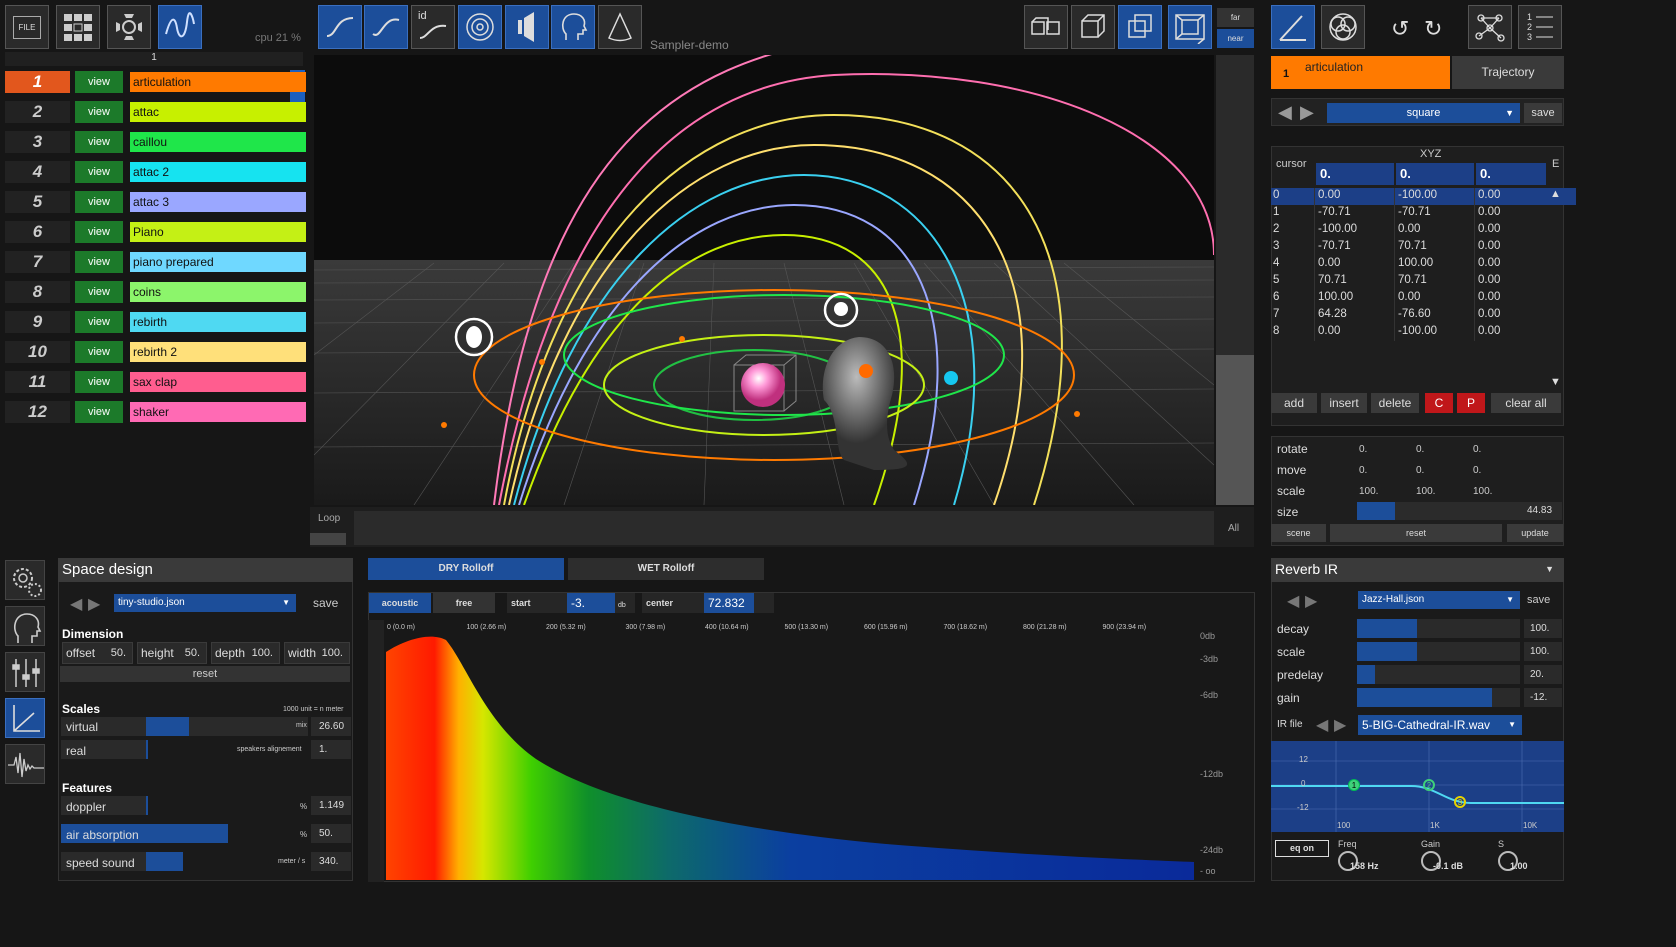  Describe the element at coordinates (218, 322) in the screenshot. I see `track-name: rebirth` at that location.